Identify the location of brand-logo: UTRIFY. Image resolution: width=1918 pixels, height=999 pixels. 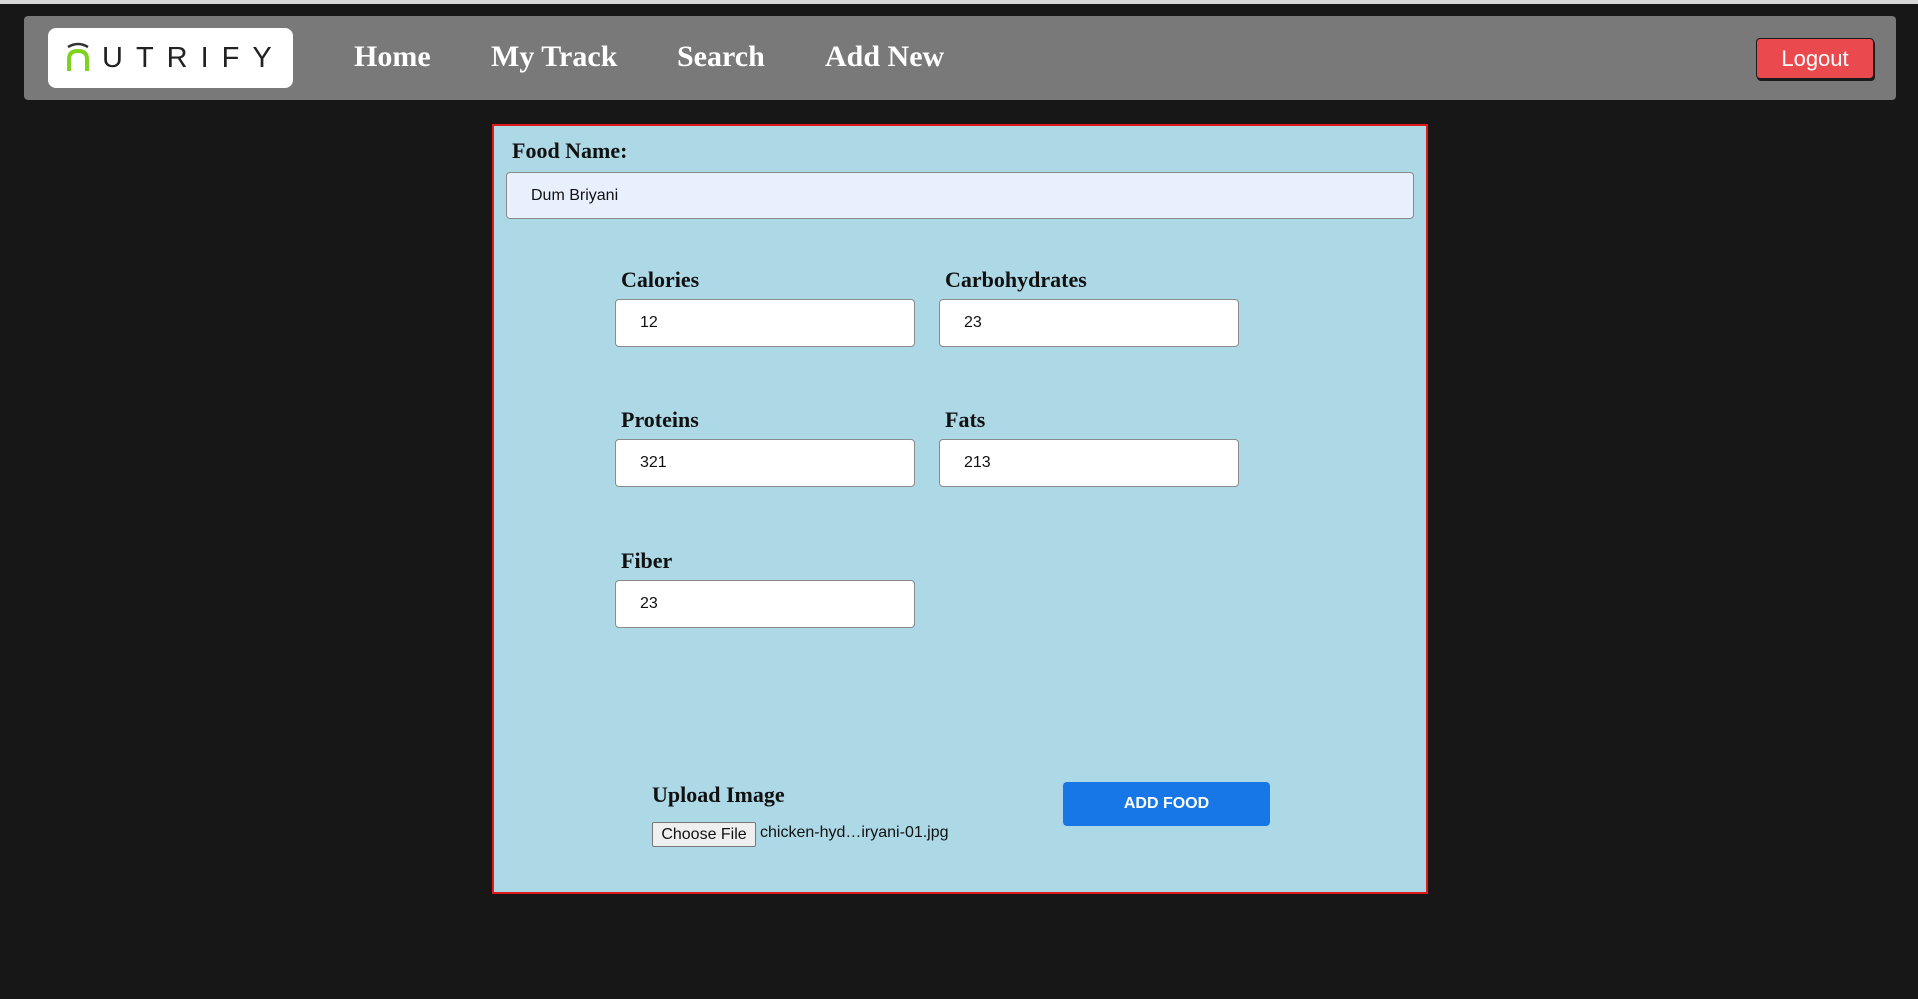
(170, 58).